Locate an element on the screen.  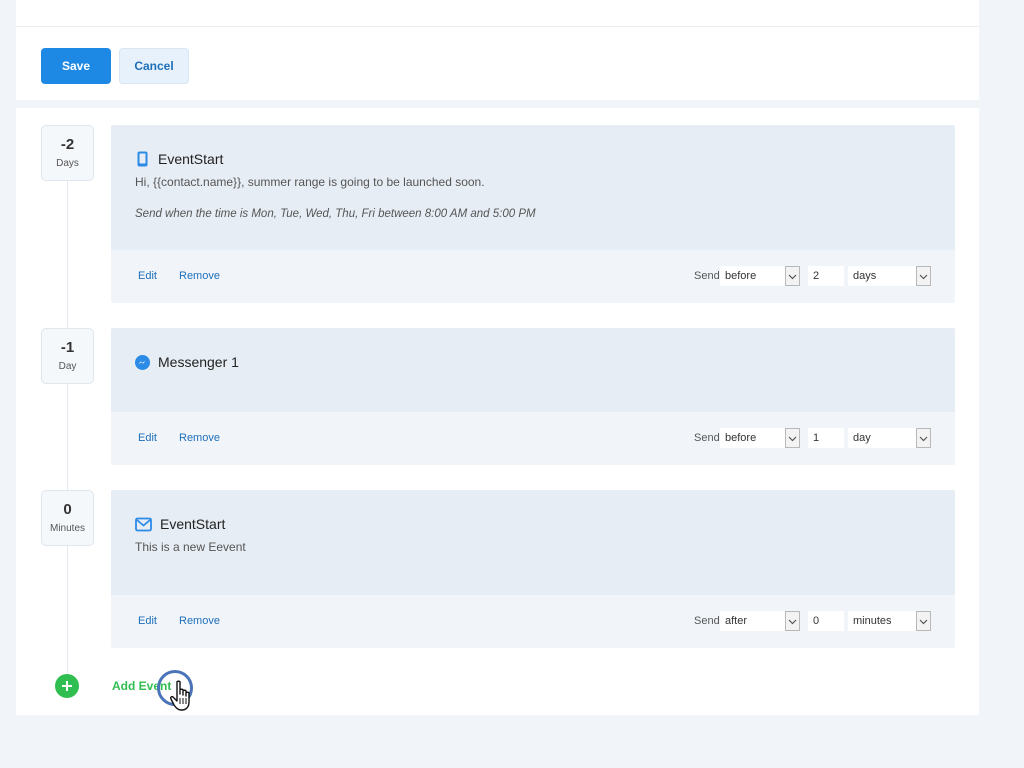
event-footer: Edit Remove Send after 0 minutes is located at coordinates (533, 621).